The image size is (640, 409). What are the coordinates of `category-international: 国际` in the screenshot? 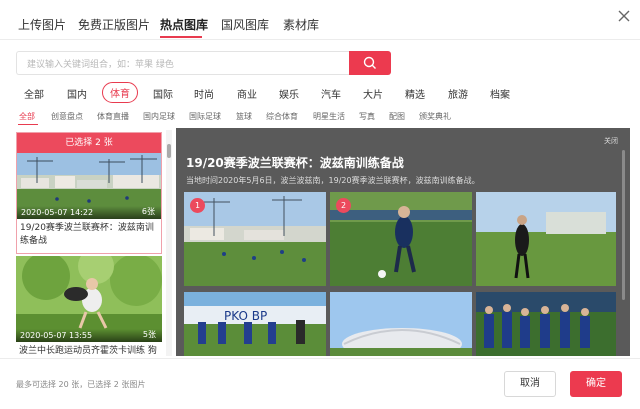 It's located at (163, 93).